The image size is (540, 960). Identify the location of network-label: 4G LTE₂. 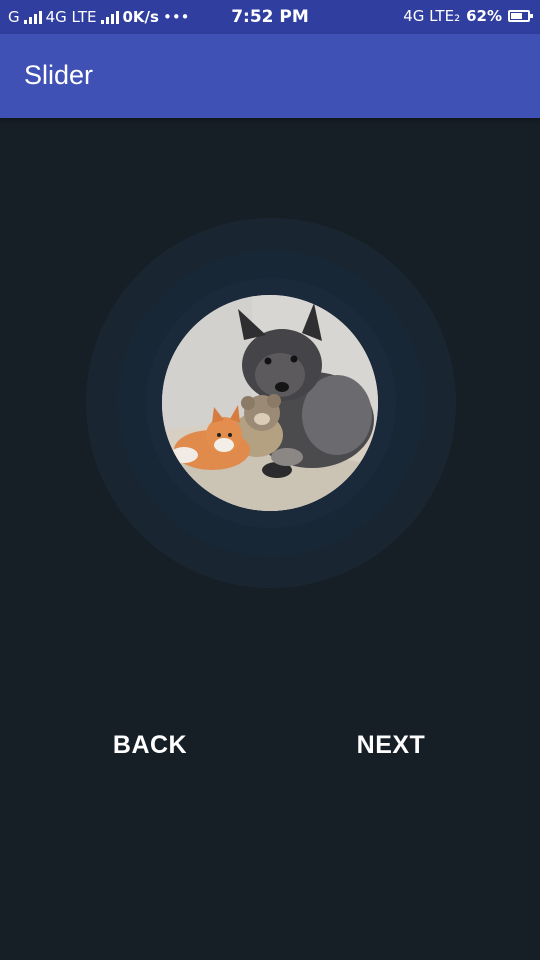
(432, 16).